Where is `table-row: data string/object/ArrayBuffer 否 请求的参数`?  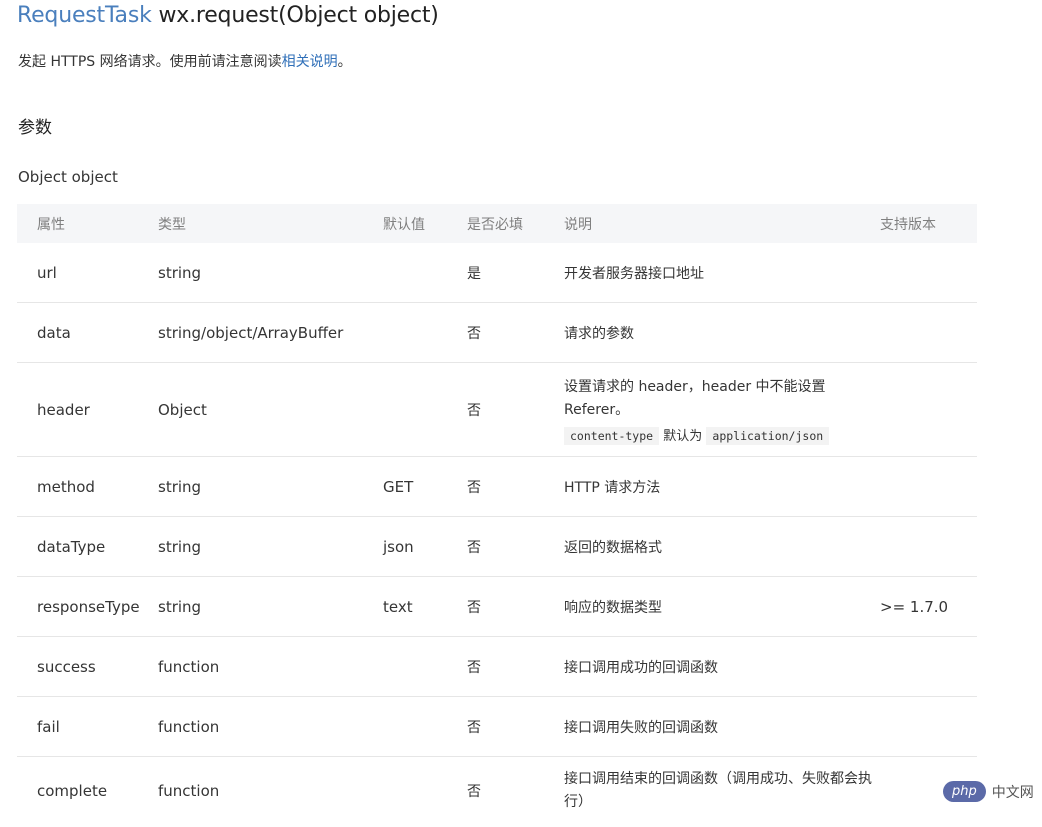 table-row: data string/object/ArrayBuffer 否 请求的参数 is located at coordinates (497, 332).